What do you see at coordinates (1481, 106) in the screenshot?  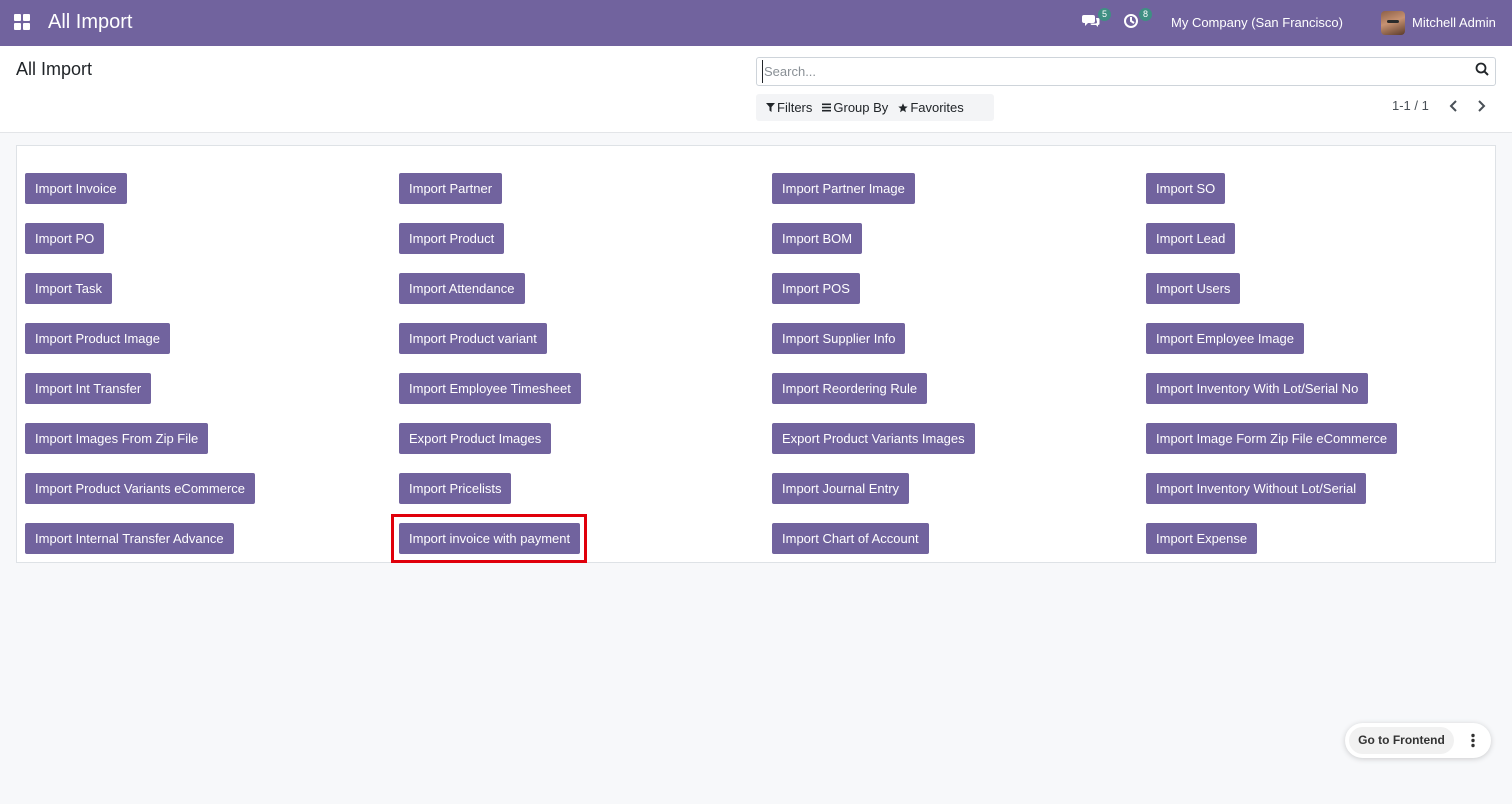 I see `pager-next-icon` at bounding box center [1481, 106].